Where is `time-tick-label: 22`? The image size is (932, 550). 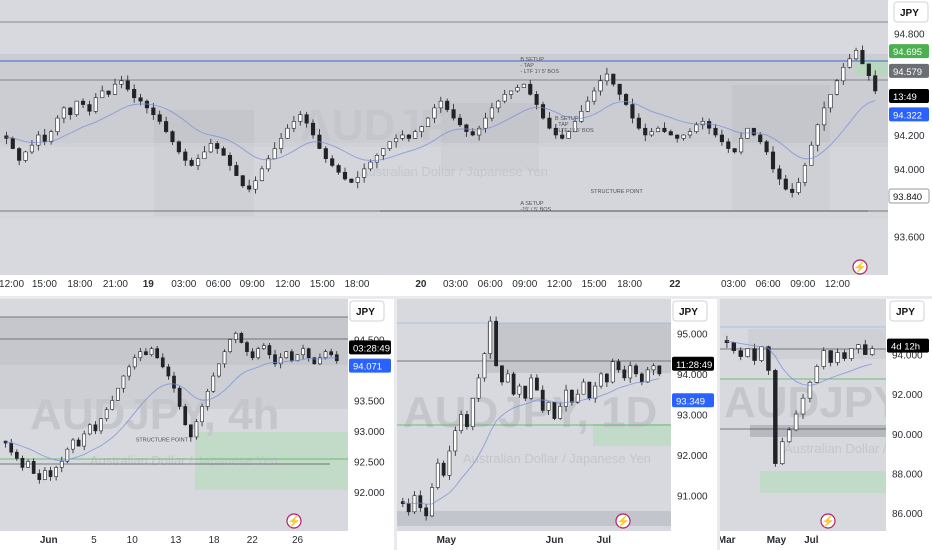
time-tick-label: 22 is located at coordinates (675, 284).